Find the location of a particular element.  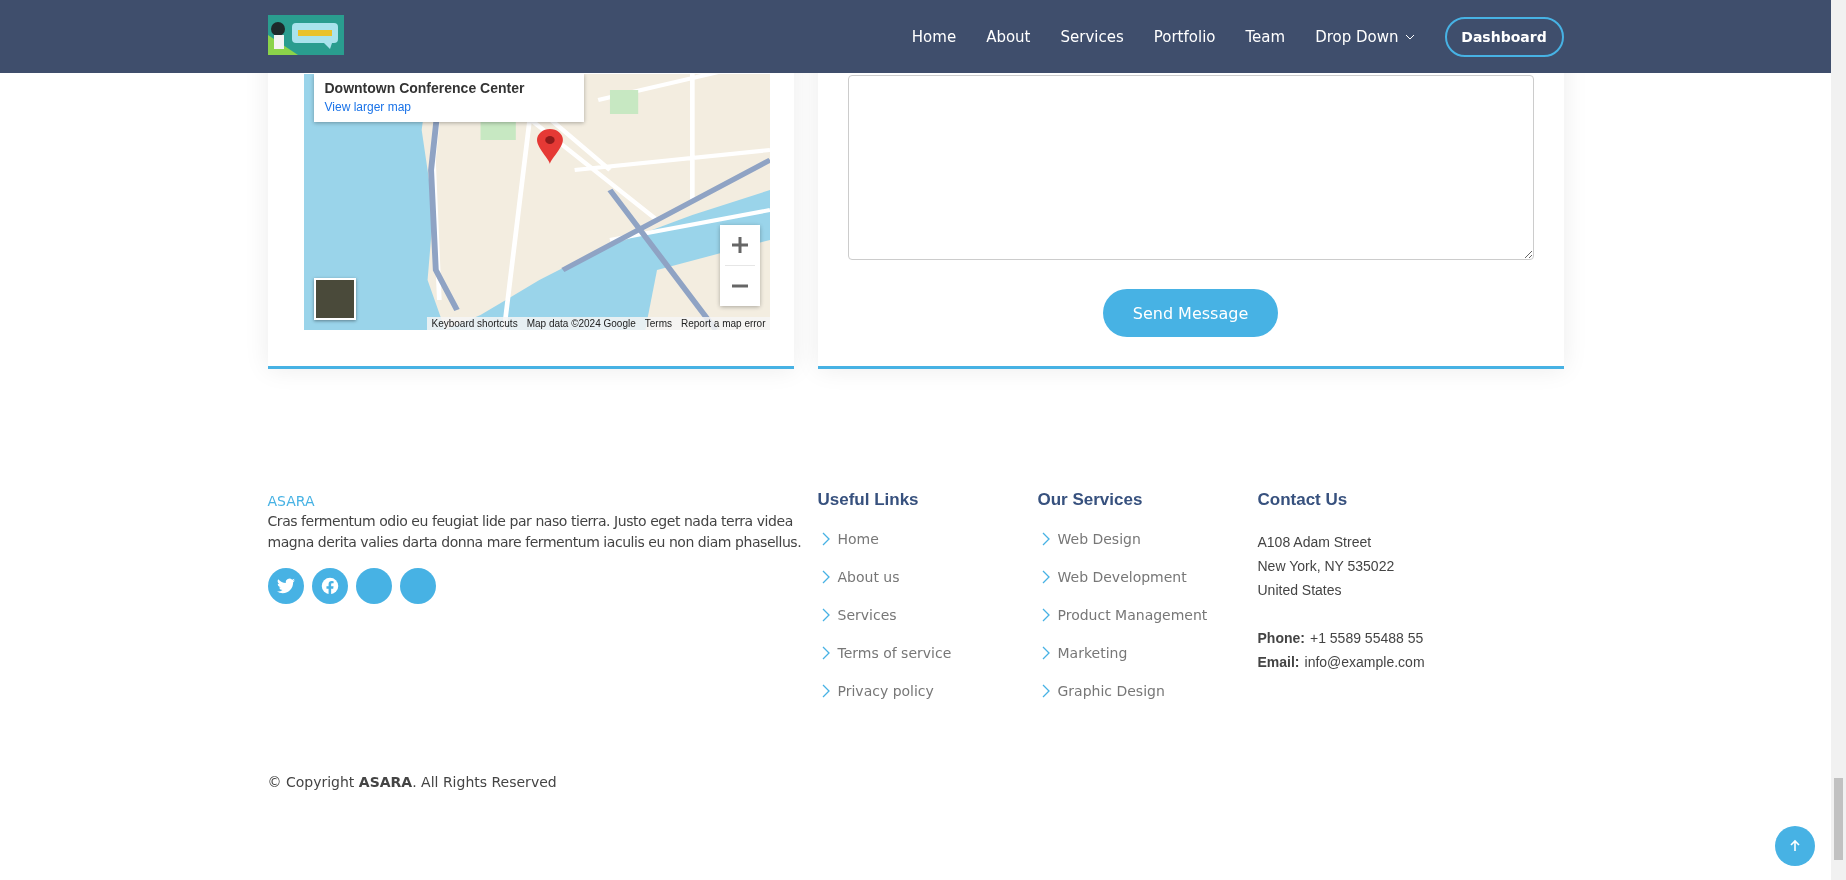

facebook-icon is located at coordinates (329, 586).